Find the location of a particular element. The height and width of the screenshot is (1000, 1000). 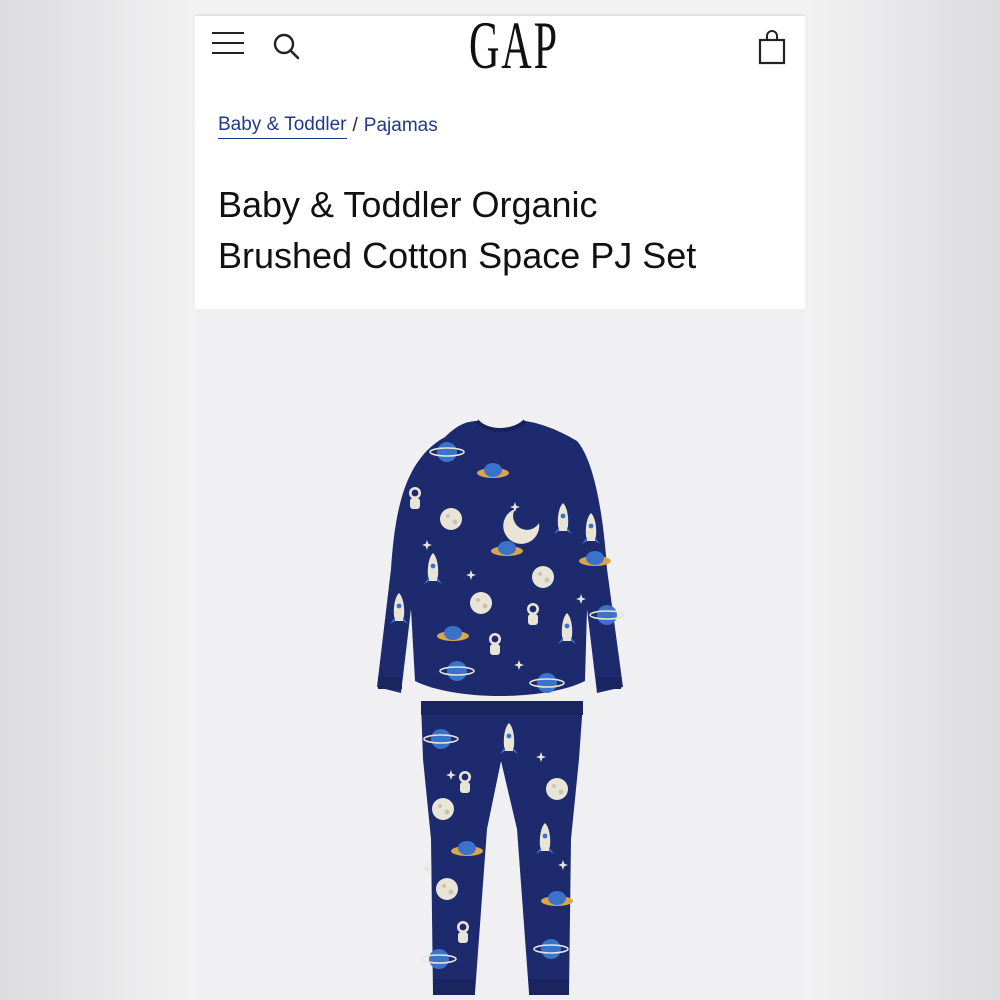

top-nav-bar: GAP is located at coordinates (500, 49).